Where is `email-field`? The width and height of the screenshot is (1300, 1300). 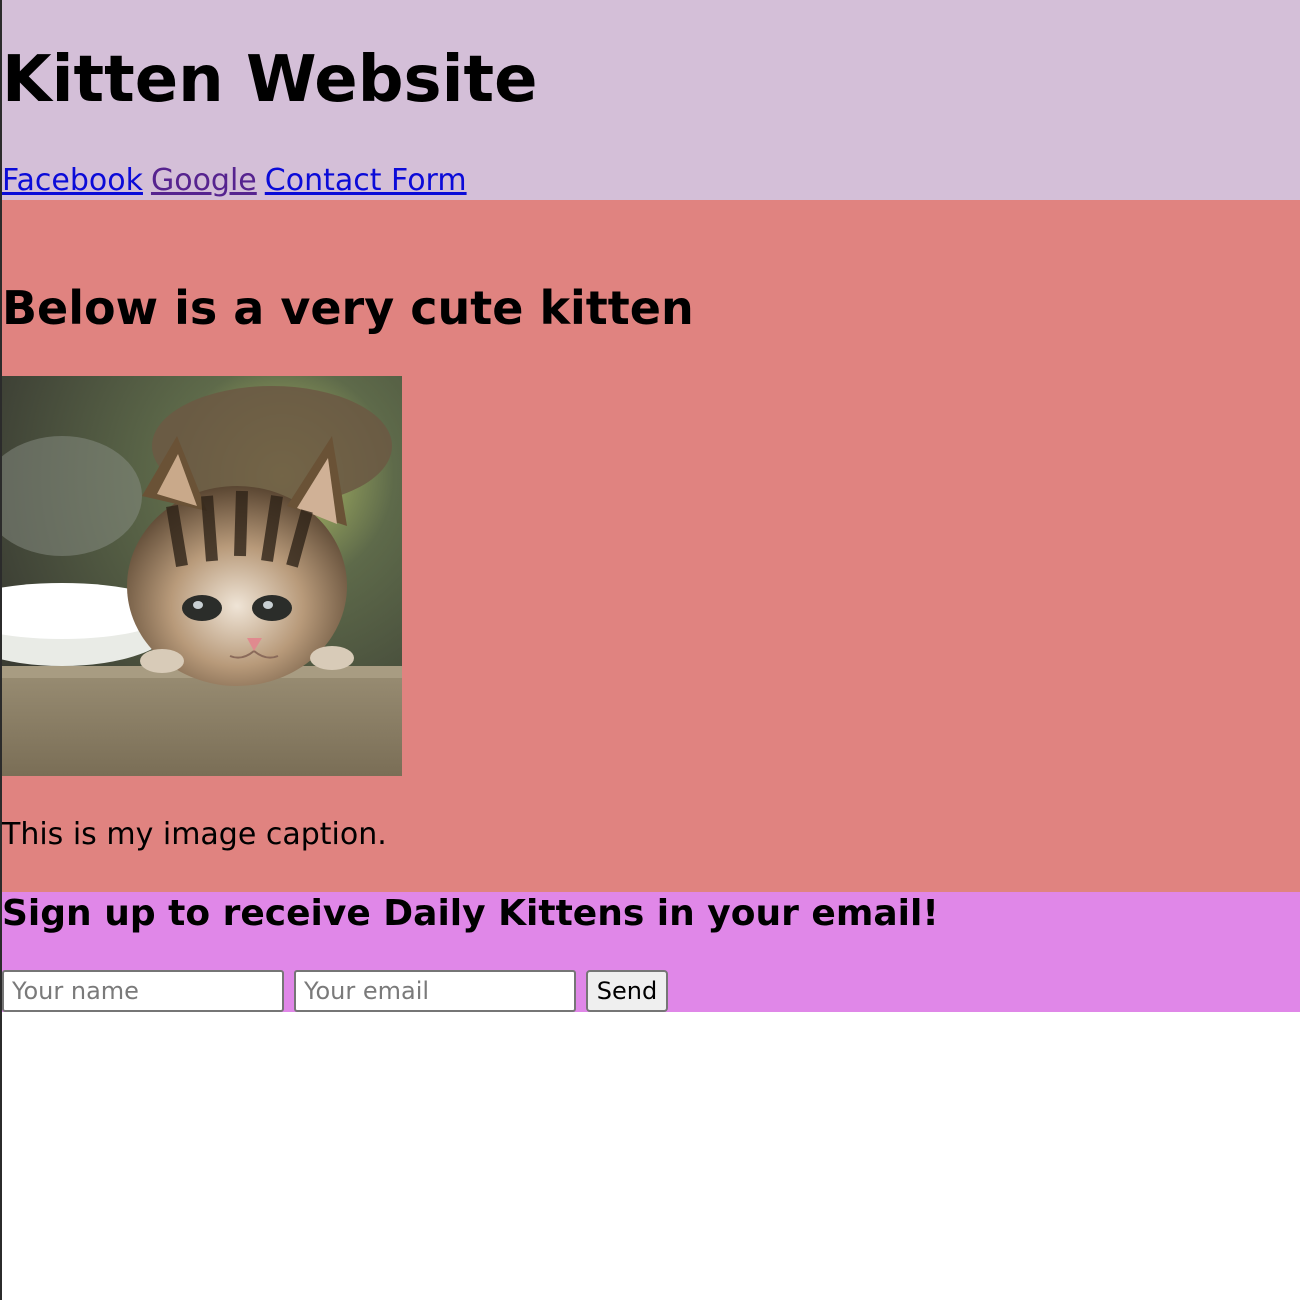
email-field is located at coordinates (435, 991).